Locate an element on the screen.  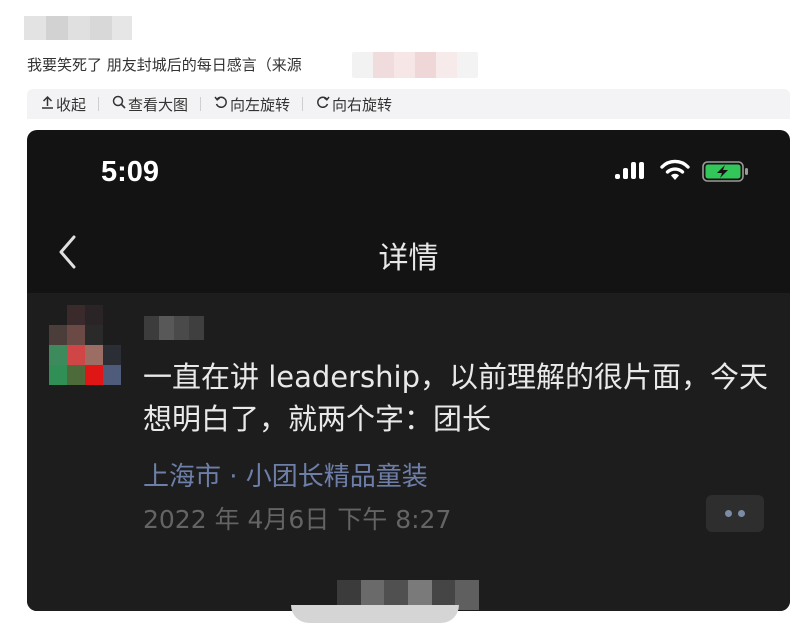
arrow-up-icon is located at coordinates (47, 104).